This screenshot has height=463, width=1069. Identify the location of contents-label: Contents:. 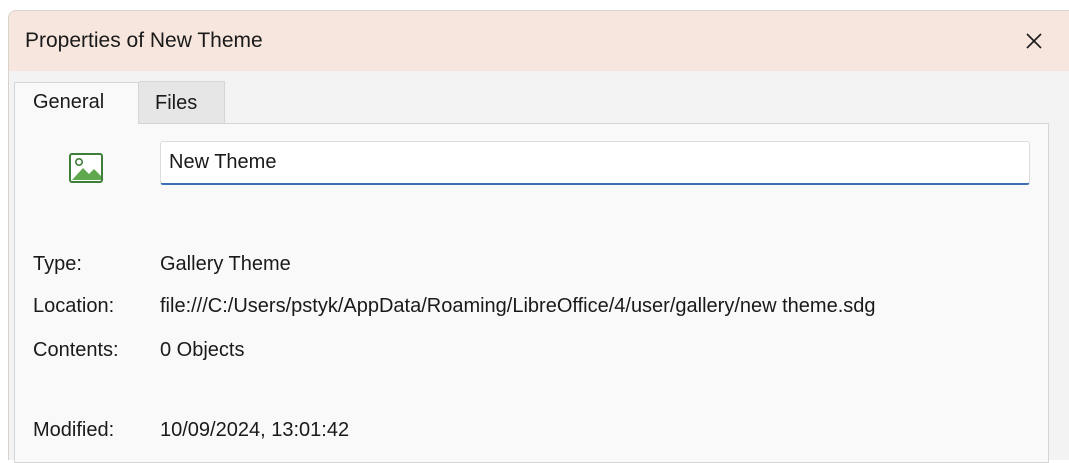
(76, 350).